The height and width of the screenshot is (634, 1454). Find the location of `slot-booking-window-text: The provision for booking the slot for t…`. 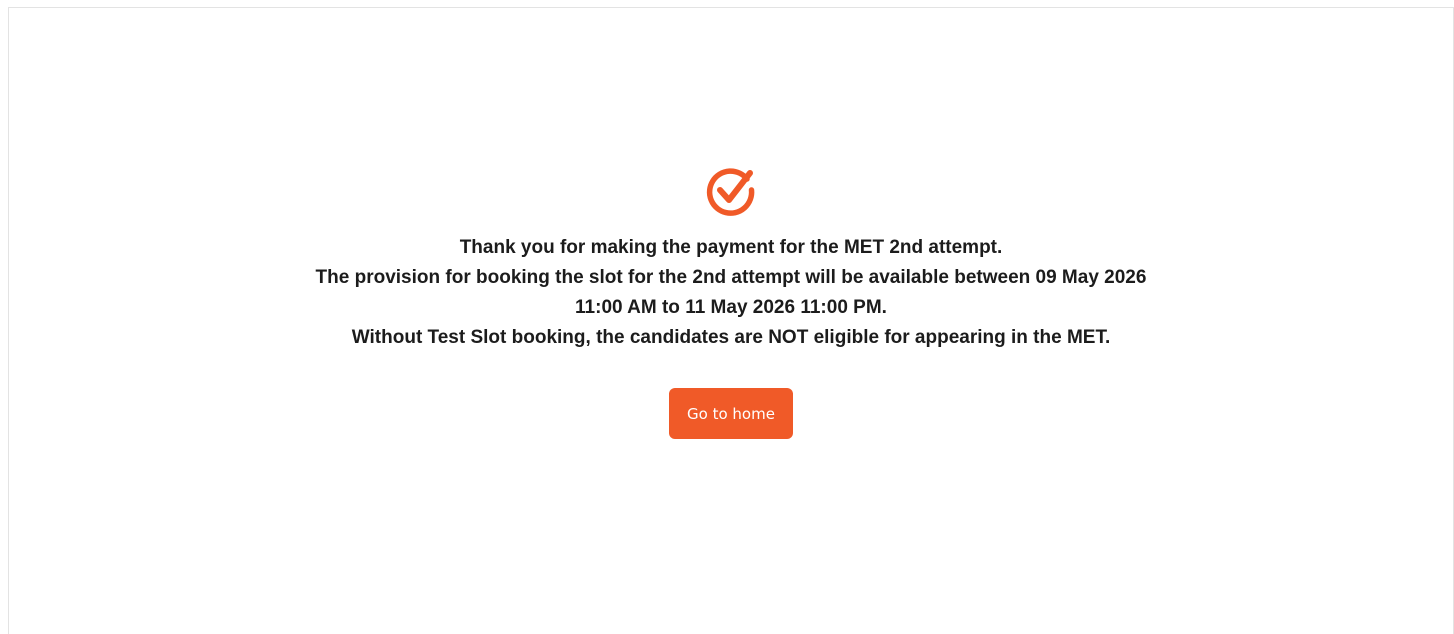

slot-booking-window-text: The provision for booking the slot for t… is located at coordinates (731, 292).